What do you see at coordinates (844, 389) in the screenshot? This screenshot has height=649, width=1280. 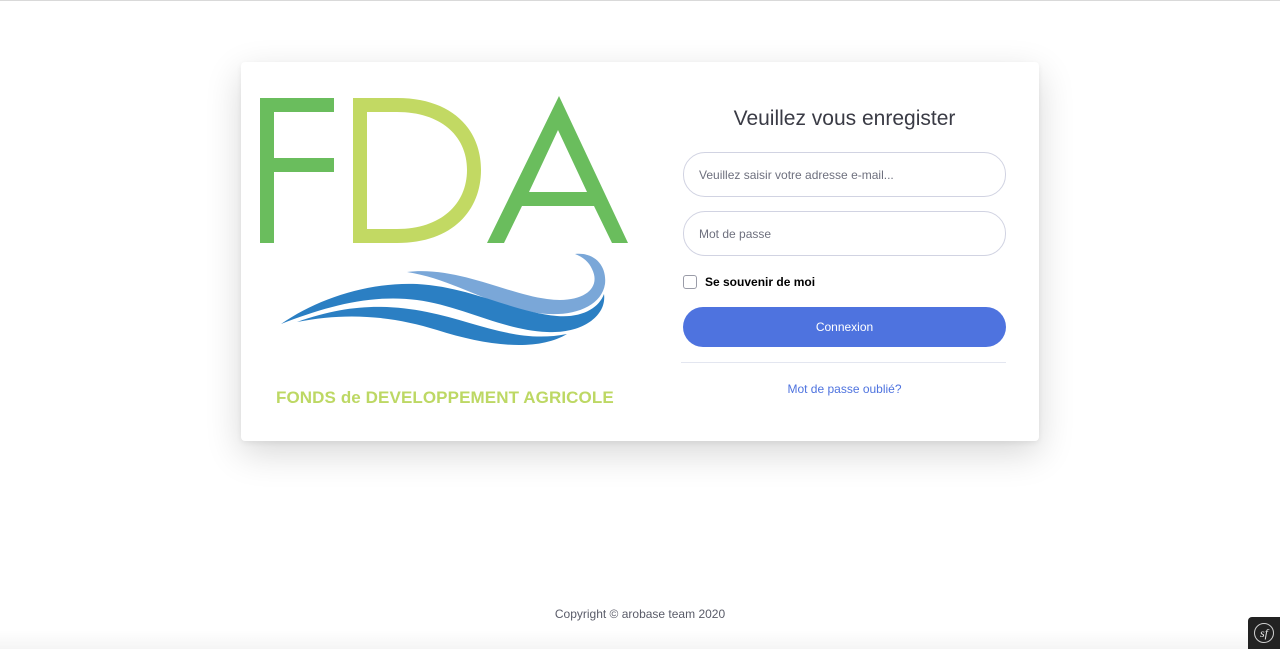 I see `forgot-password-link: Mot de passe oublié?` at bounding box center [844, 389].